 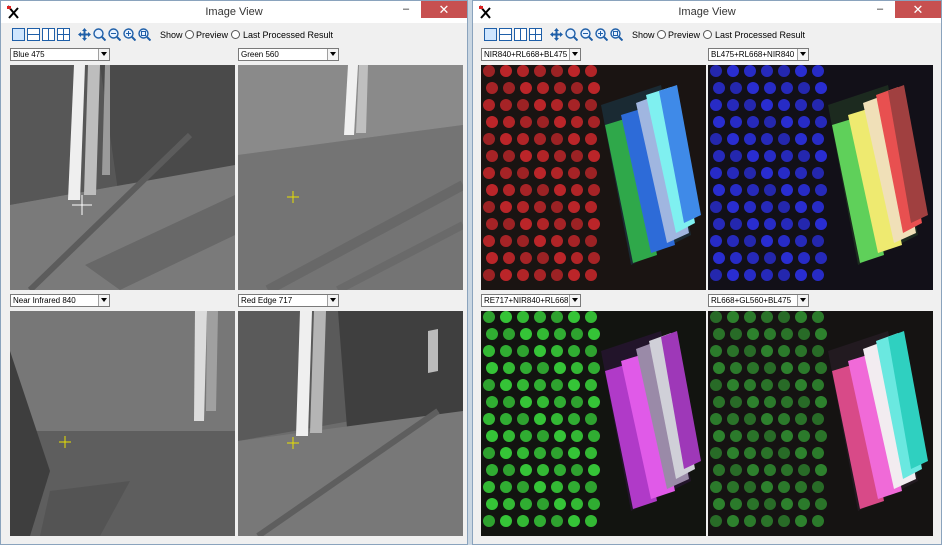 What do you see at coordinates (44, 300) in the screenshot?
I see `band-select-value: Near Infrared 840` at bounding box center [44, 300].